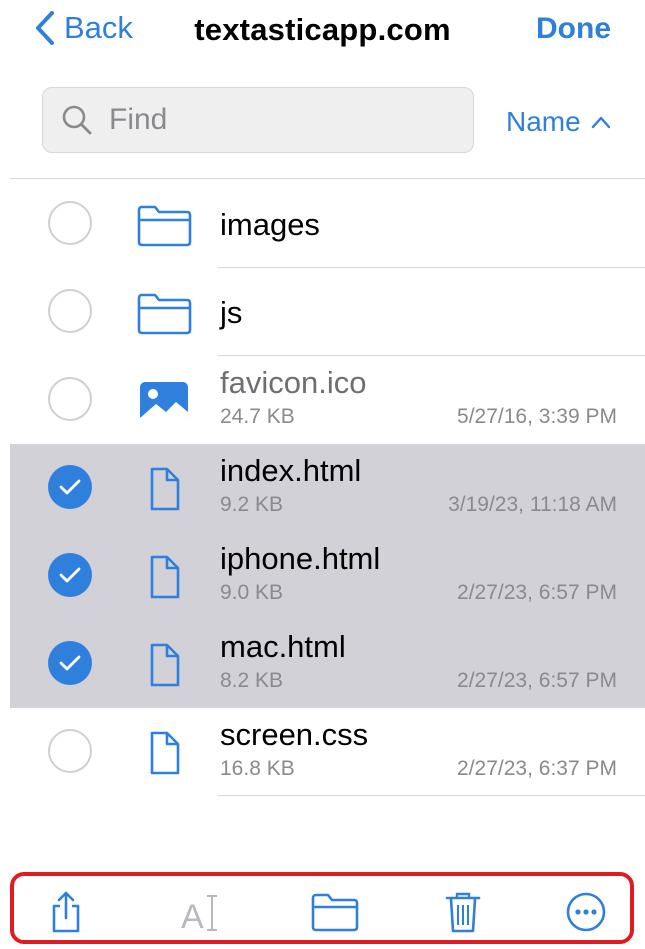 The width and height of the screenshot is (645, 949). What do you see at coordinates (532, 504) in the screenshot?
I see `file-date: 3/19/23, 11:18 AM` at bounding box center [532, 504].